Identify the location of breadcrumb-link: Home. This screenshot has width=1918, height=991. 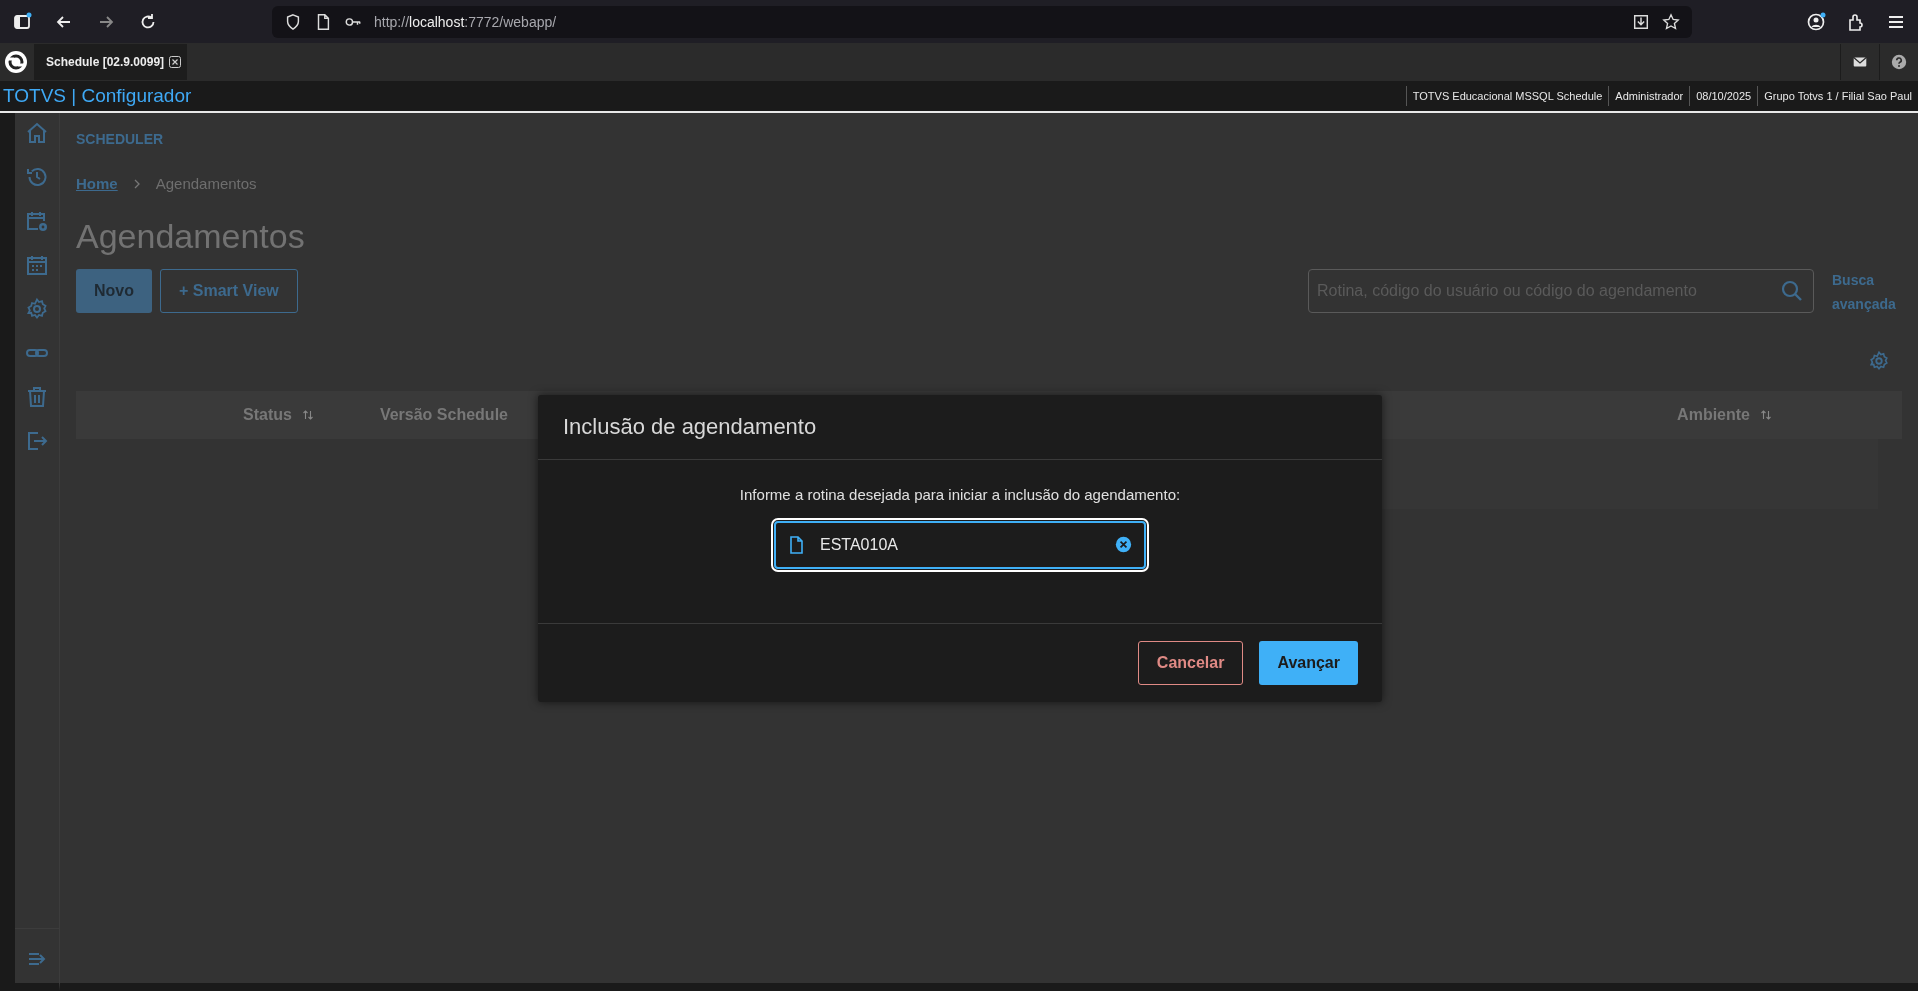
(97, 183).